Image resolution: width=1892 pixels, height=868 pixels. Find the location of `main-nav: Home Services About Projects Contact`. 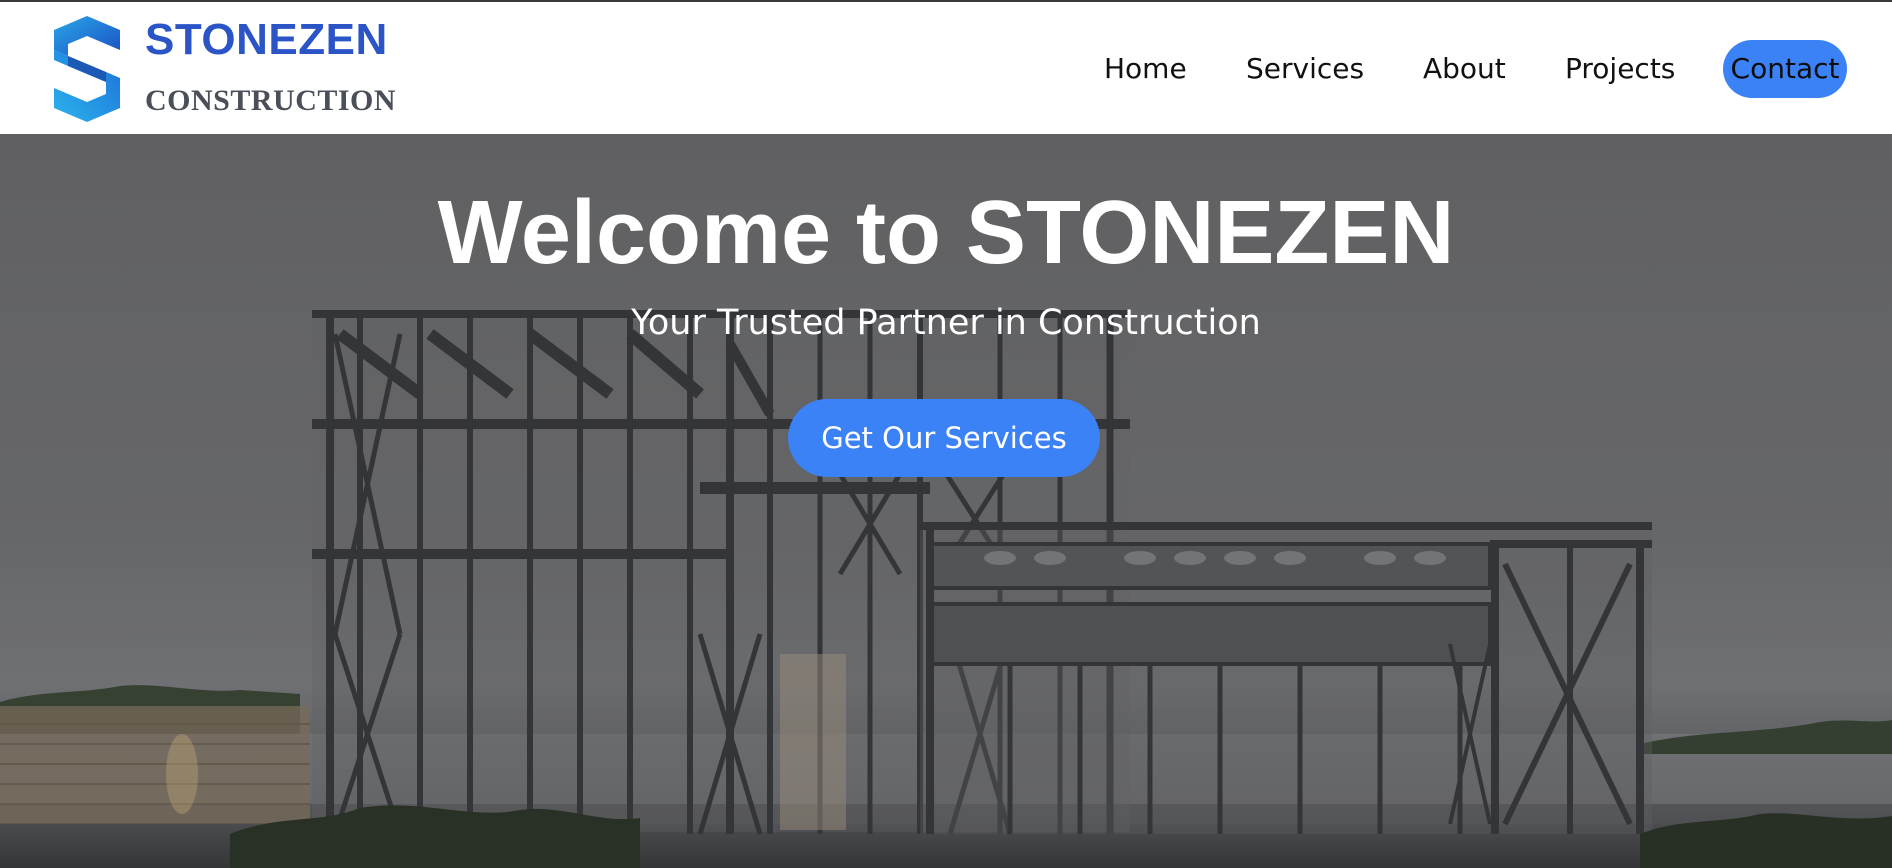

main-nav: Home Services About Projects Contact is located at coordinates (946, 69).